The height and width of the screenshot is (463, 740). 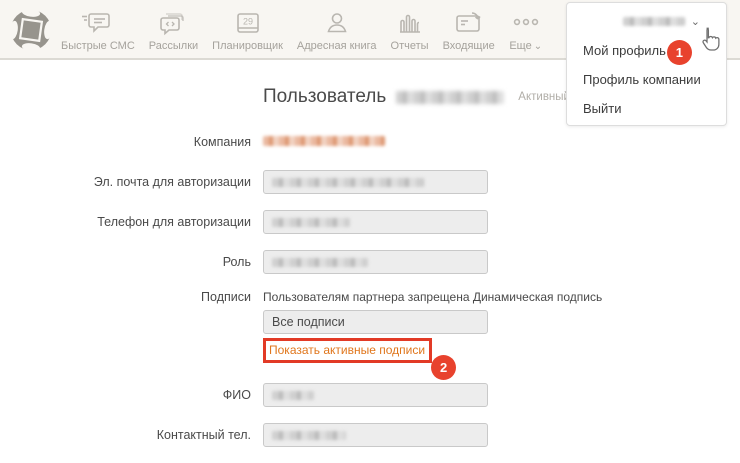 I want to click on fio-label: ФИО, so click(x=236, y=394).